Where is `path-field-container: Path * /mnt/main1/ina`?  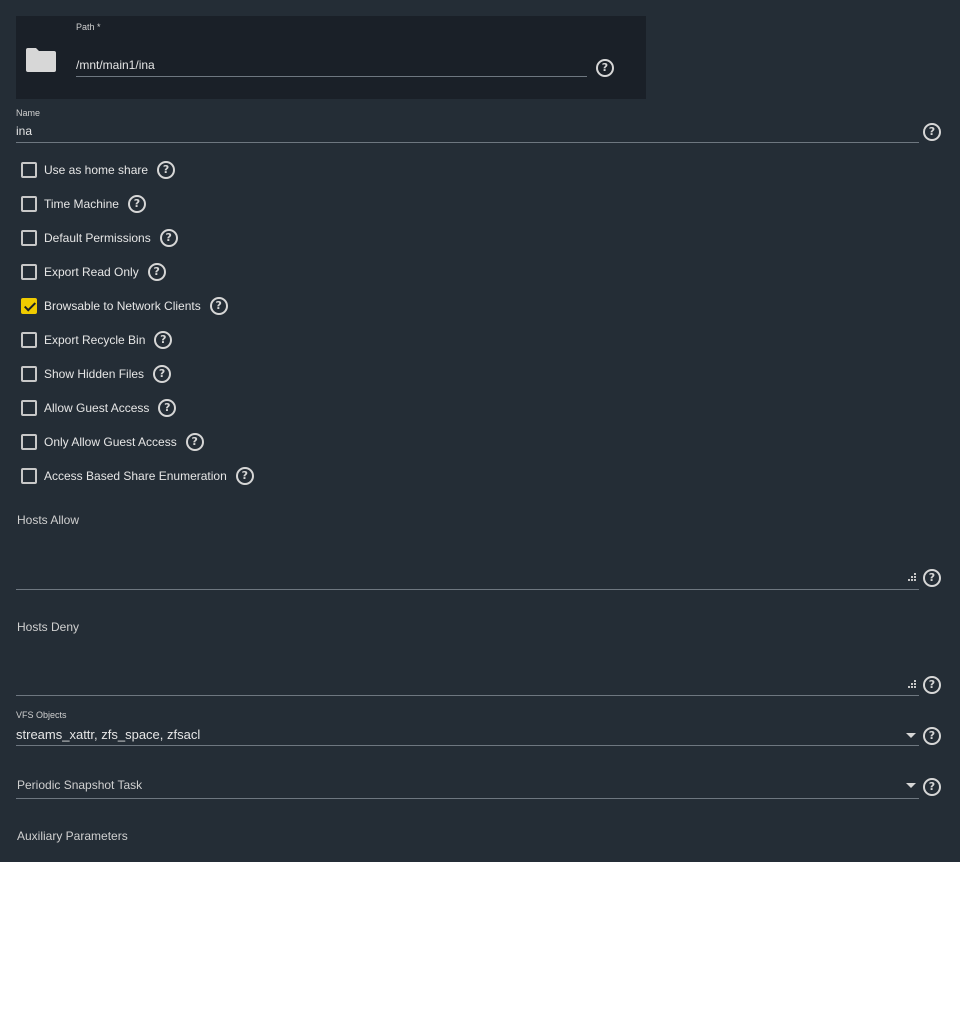
path-field-container: Path * /mnt/main1/ina is located at coordinates (331, 57).